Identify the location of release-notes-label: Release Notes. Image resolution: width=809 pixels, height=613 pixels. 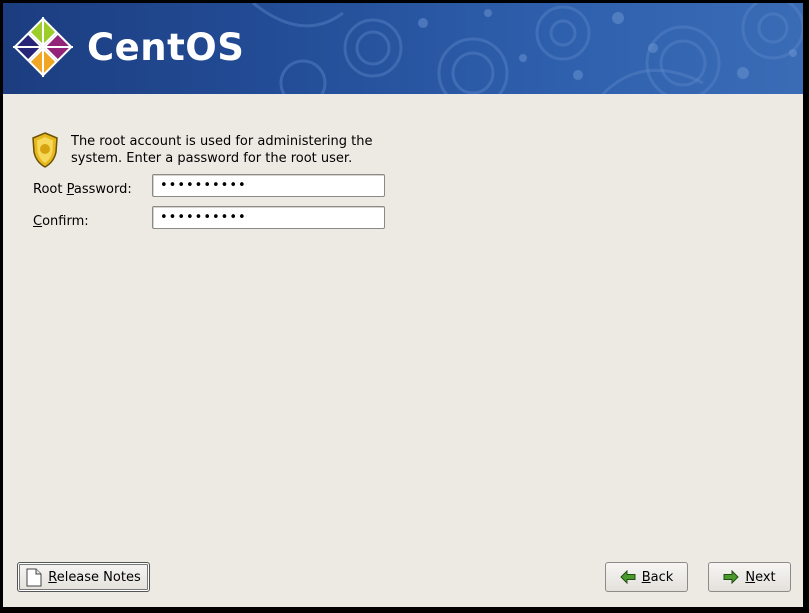
(94, 577).